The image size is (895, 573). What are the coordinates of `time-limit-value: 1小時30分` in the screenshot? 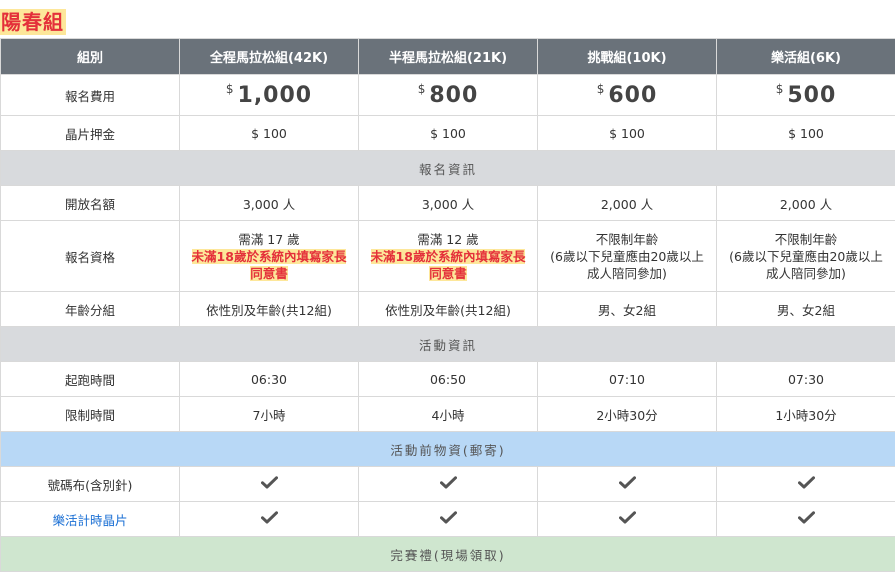 It's located at (805, 414).